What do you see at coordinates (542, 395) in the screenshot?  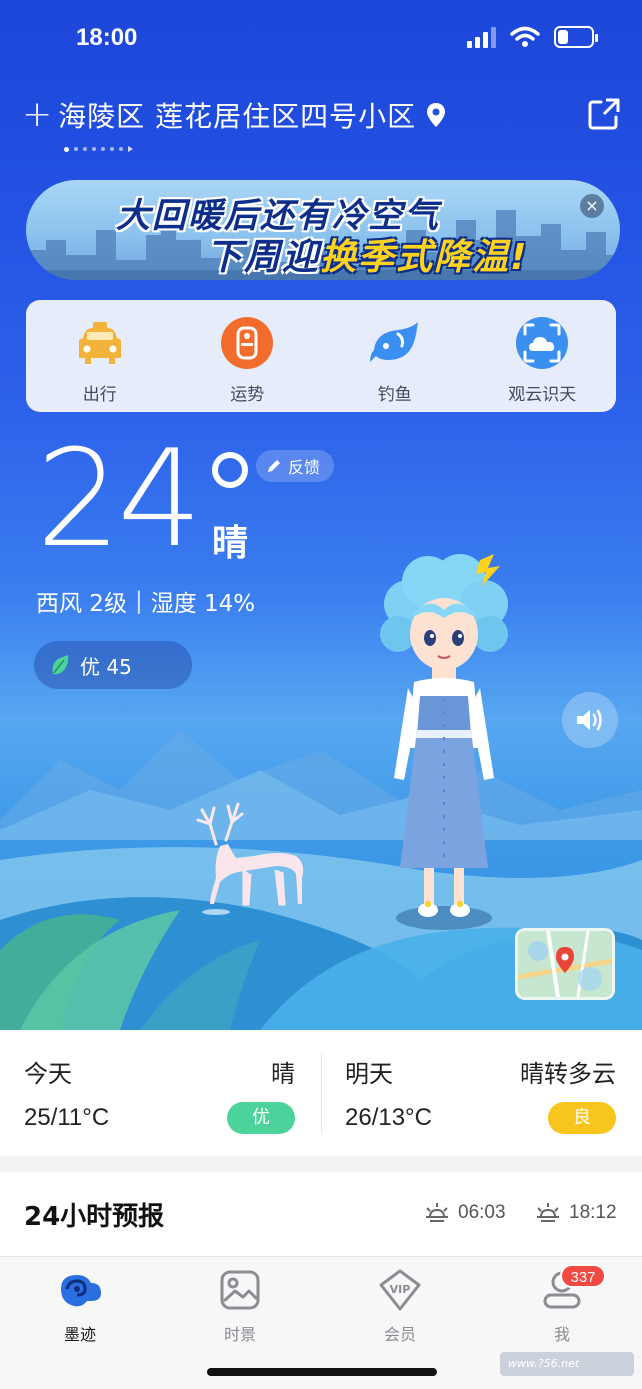 I see `quick-action-label: 观云识天` at bounding box center [542, 395].